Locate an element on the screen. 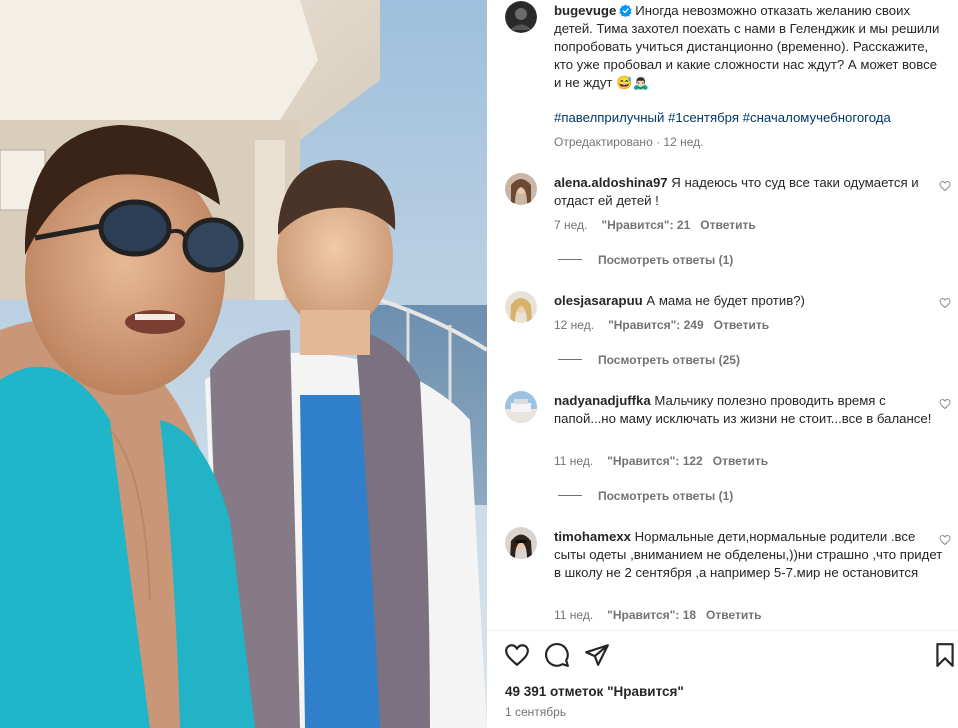 Image resolution: width=958 pixels, height=728 pixels. comment-meta: 12 нед. "Нравится": 249 Ответить is located at coordinates (661, 325).